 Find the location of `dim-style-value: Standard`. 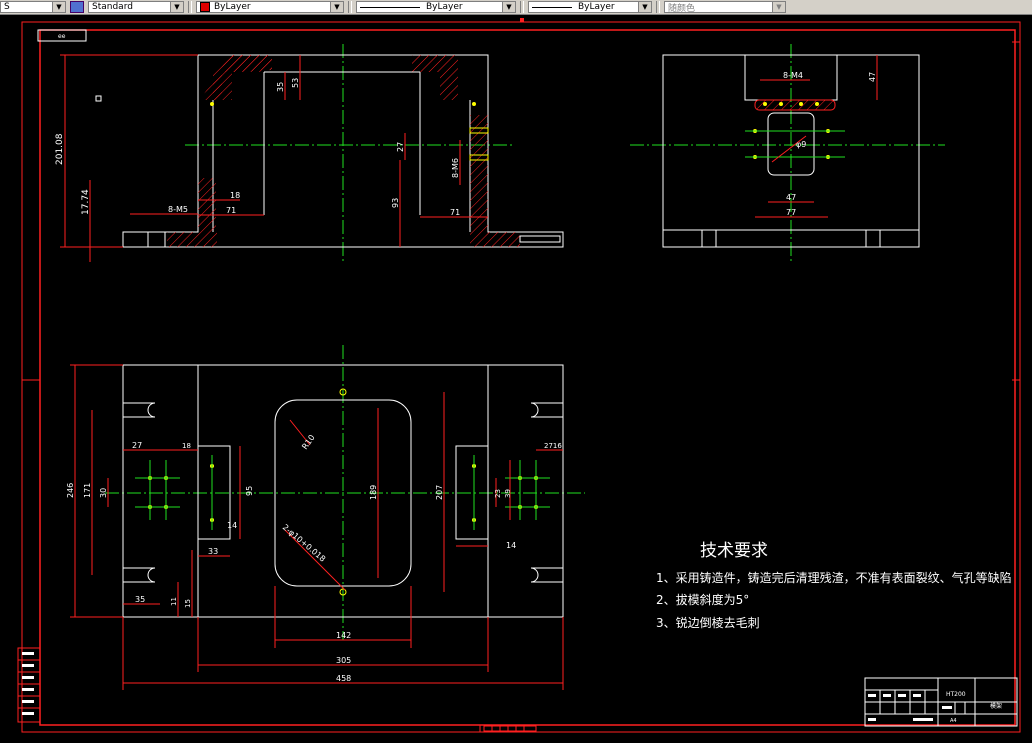

dim-style-value: Standard is located at coordinates (112, 7).